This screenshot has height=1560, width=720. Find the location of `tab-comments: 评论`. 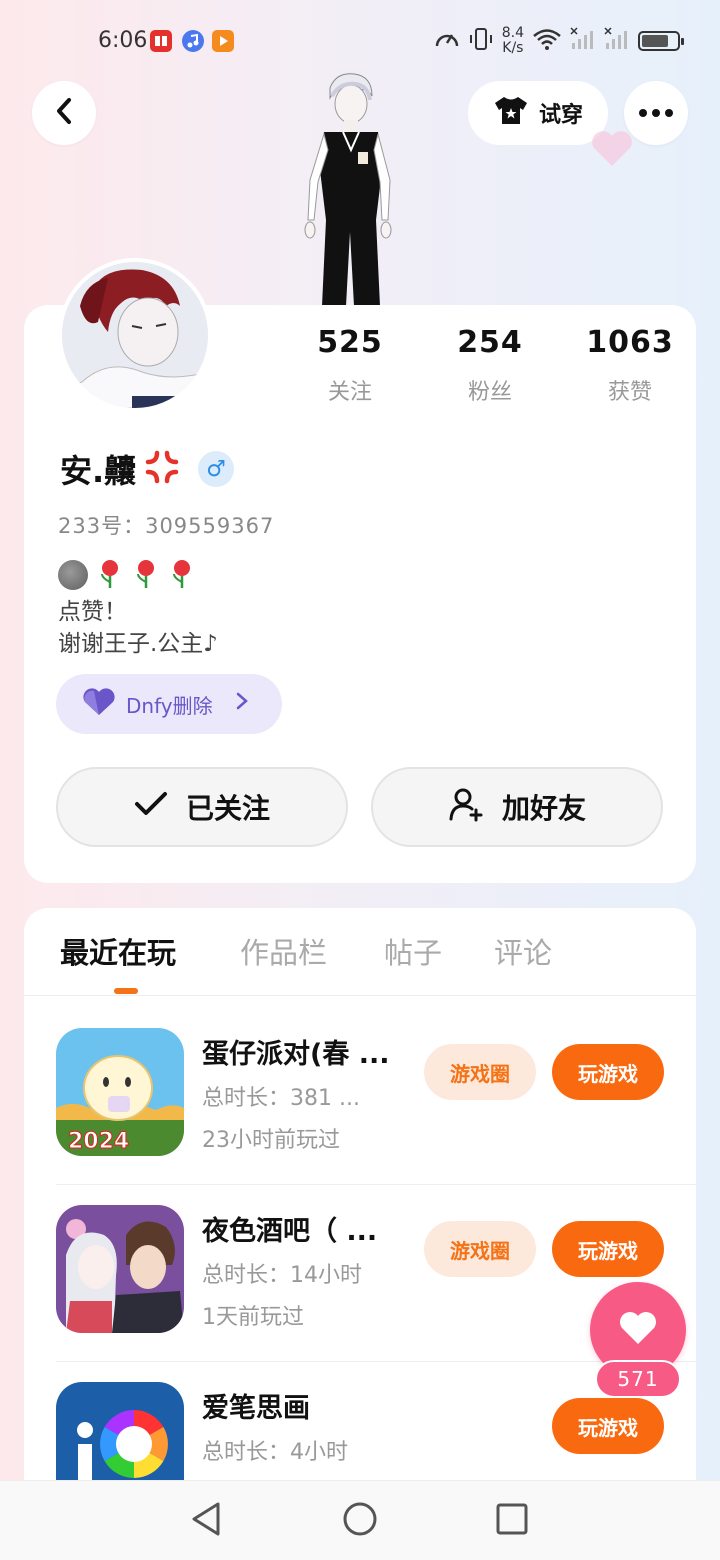

tab-comments: 评论 is located at coordinates (523, 951).